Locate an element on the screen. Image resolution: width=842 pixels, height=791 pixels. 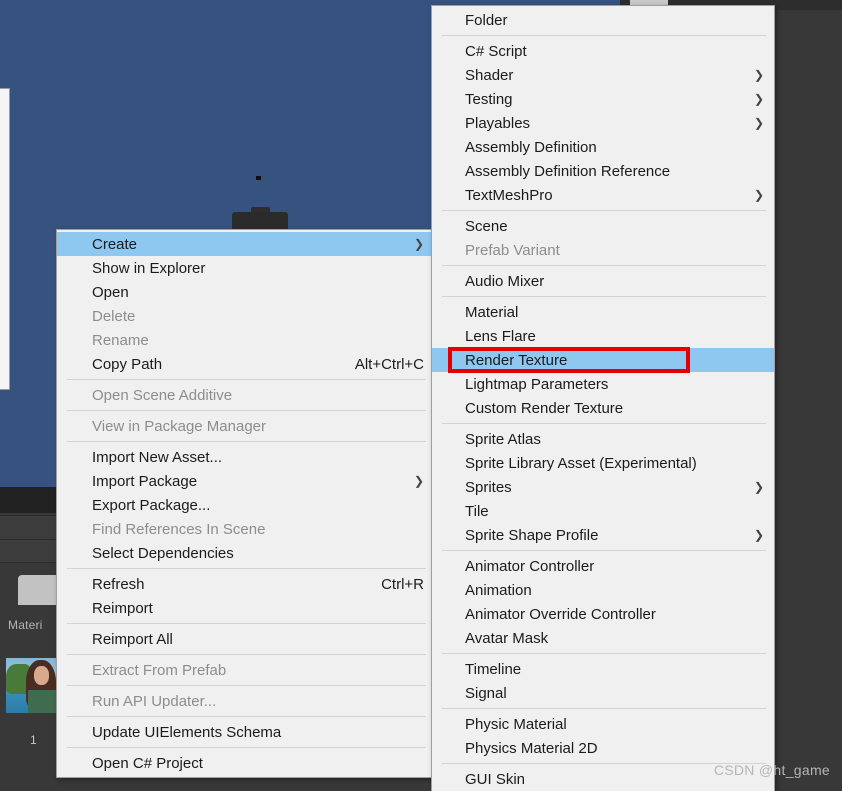
create-item-lightmap-parameters: Lightmap Parameters is located at coordinates (603, 384).